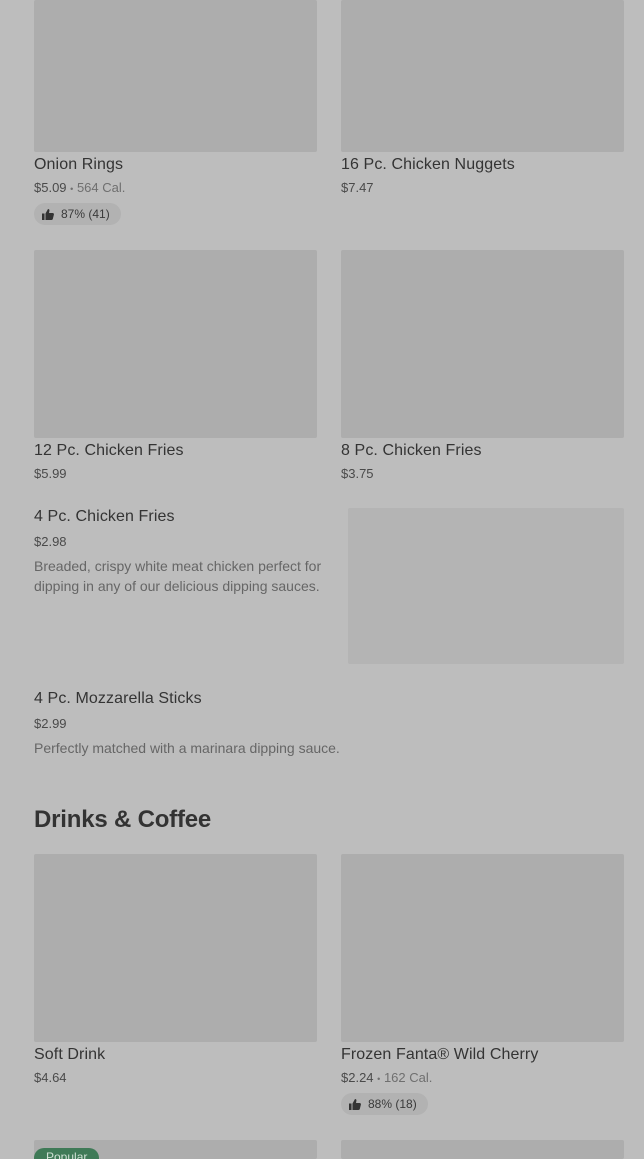 The image size is (644, 1159). Describe the element at coordinates (482, 948) in the screenshot. I see `item-image-frozen-fanta` at that location.